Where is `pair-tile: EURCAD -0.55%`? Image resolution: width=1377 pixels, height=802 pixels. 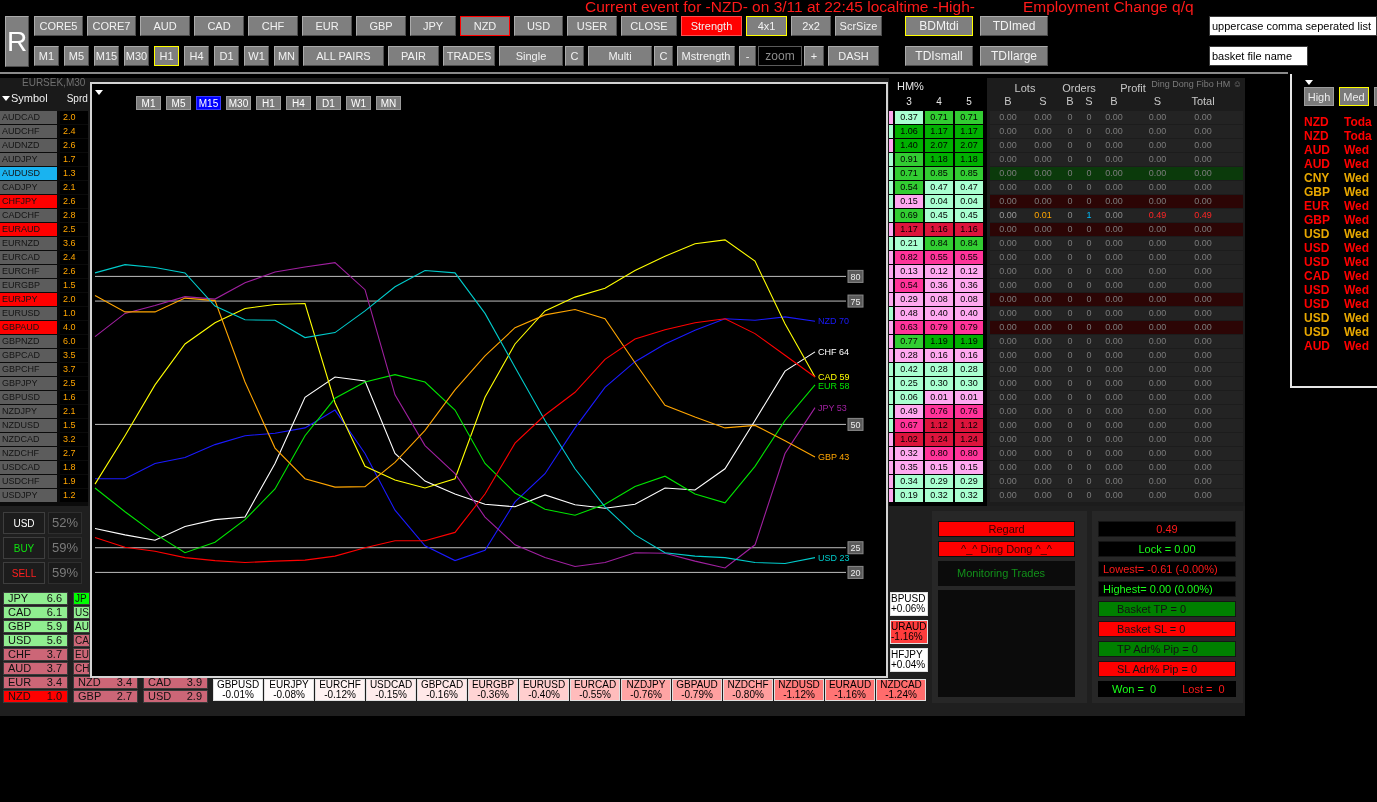
pair-tile: EURCAD -0.55% is located at coordinates (595, 690).